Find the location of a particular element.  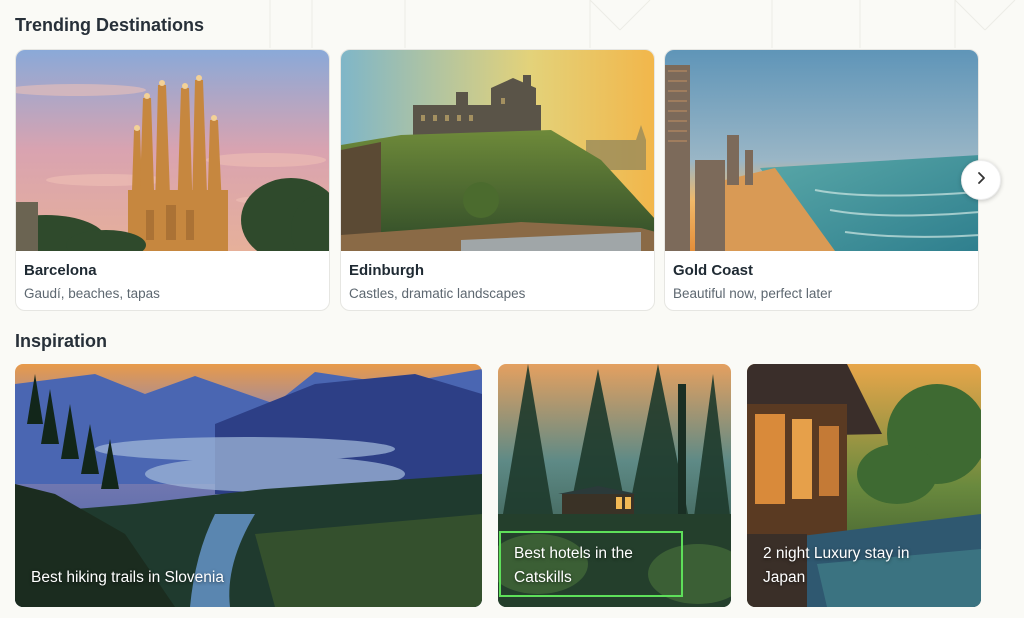

trending-title: Trending Destinations is located at coordinates (110, 25).